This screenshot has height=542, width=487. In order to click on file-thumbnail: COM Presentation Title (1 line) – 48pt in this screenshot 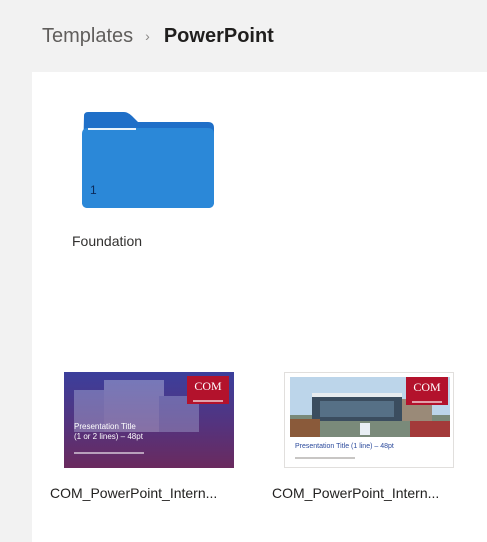, I will do `click(369, 420)`.